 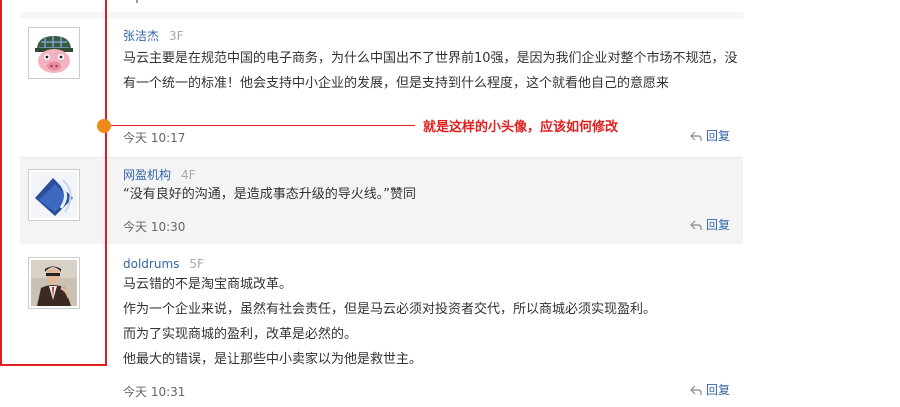 I want to click on pig-cap-avatar-icon, so click(x=54, y=53).